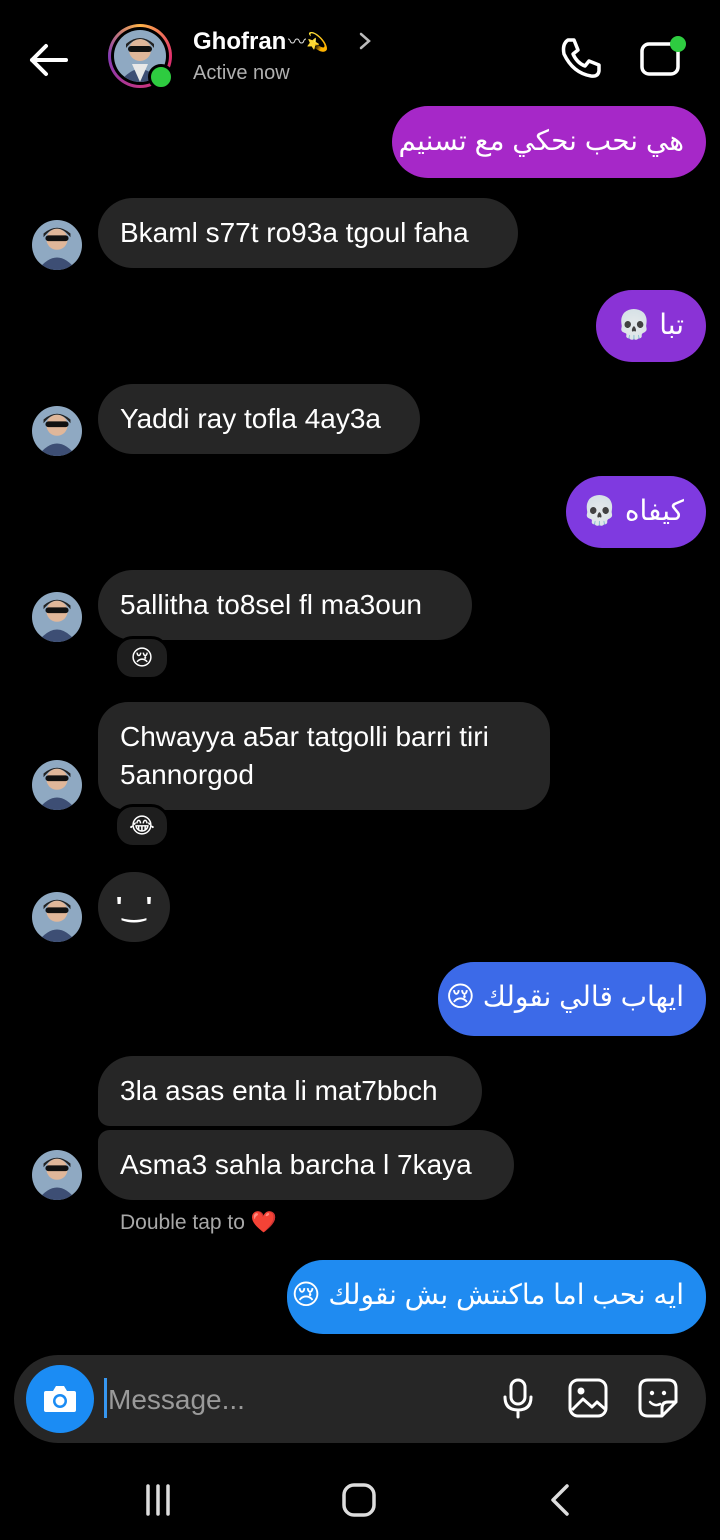 This screenshot has height=1540, width=720. Describe the element at coordinates (651, 326) in the screenshot. I see `sent-message: تبا 💀` at that location.